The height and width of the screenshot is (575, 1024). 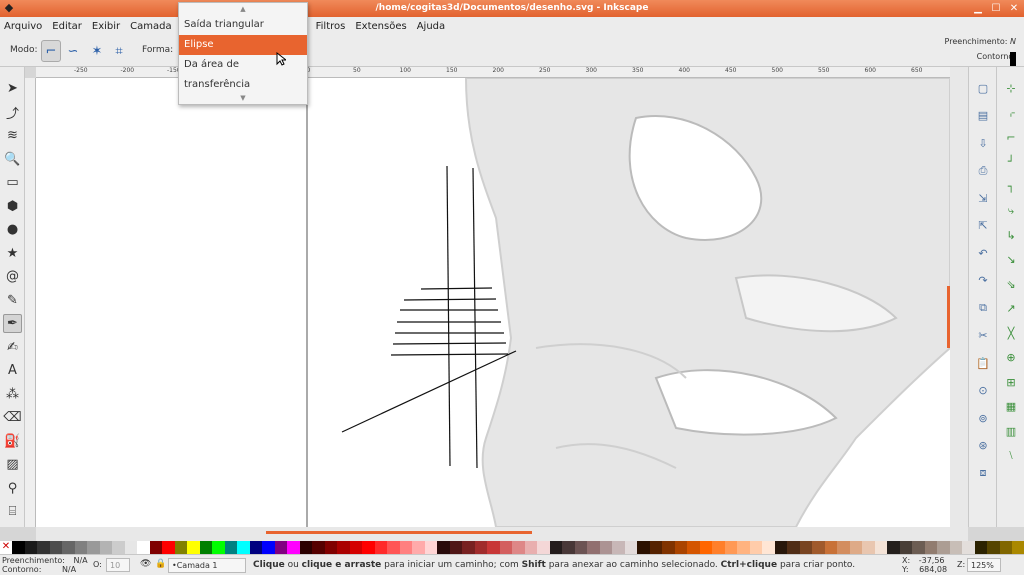 What do you see at coordinates (12, 229) in the screenshot?
I see `ellipse-icon: ●` at bounding box center [12, 229].